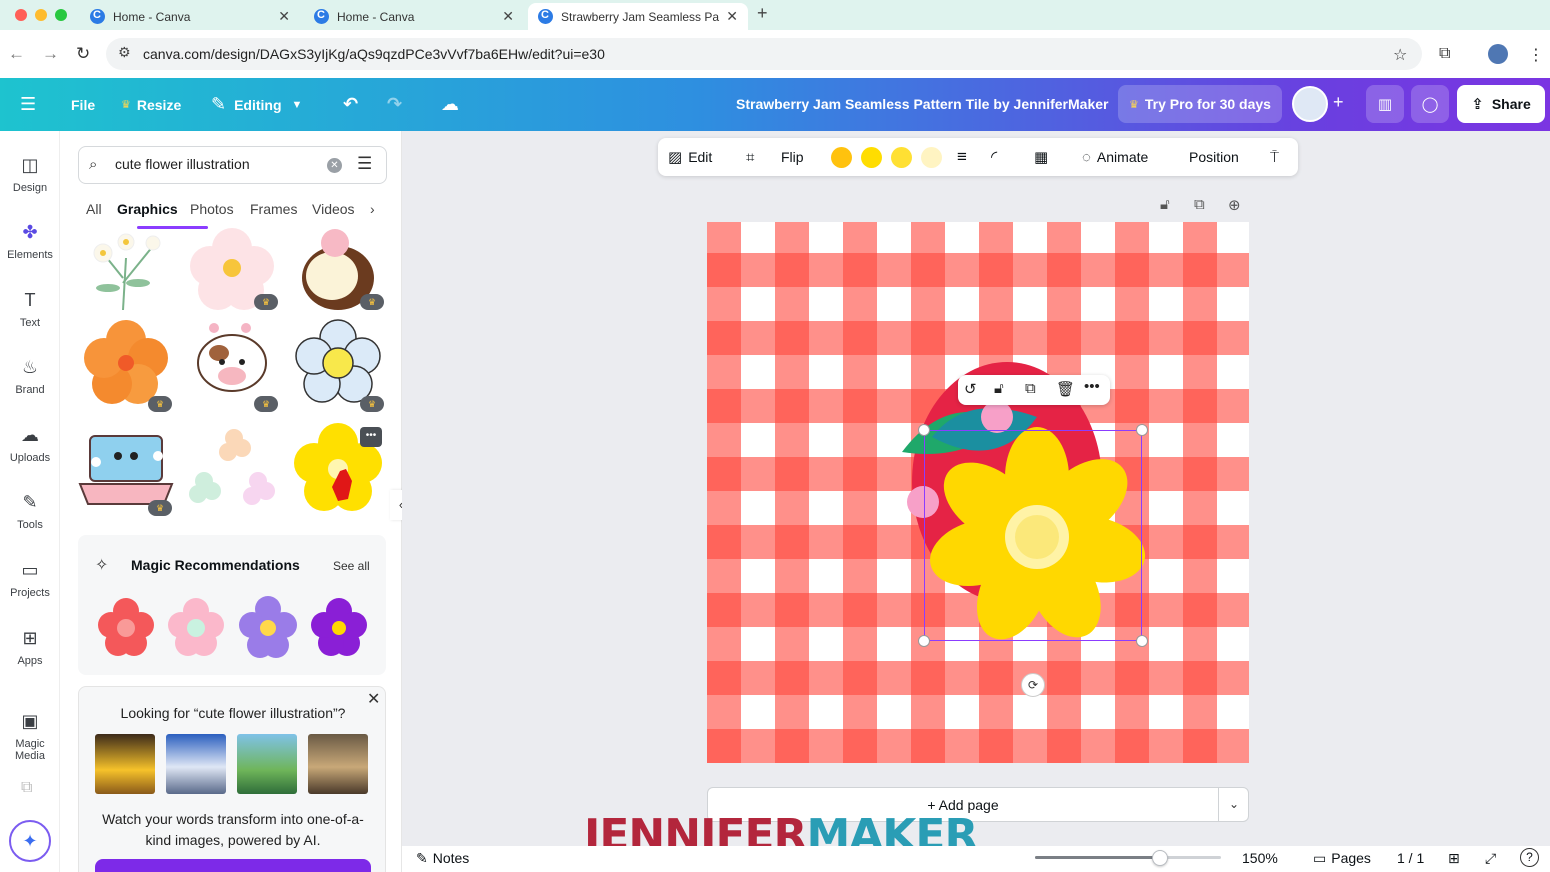 The height and width of the screenshot is (872, 1550). Describe the element at coordinates (372, 209) in the screenshot. I see `chevron-right-icon: ›` at that location.